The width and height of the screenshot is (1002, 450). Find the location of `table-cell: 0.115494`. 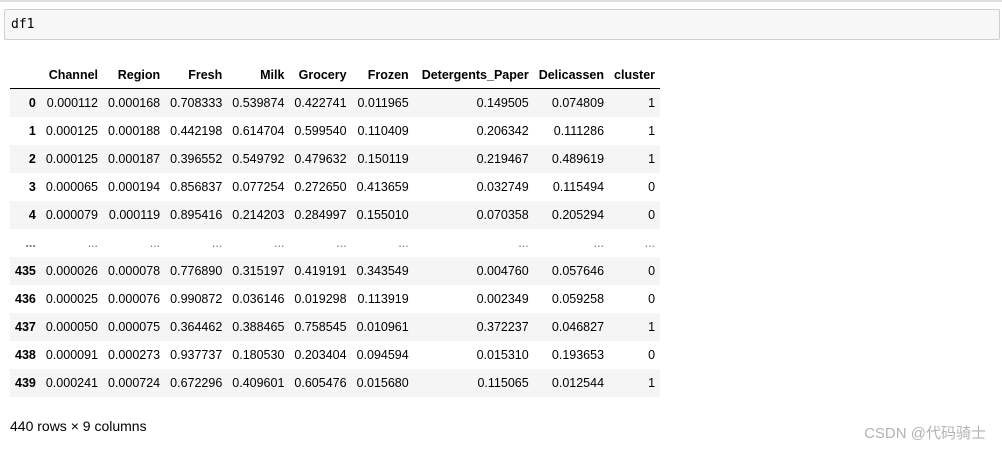

table-cell: 0.115494 is located at coordinates (578, 187).